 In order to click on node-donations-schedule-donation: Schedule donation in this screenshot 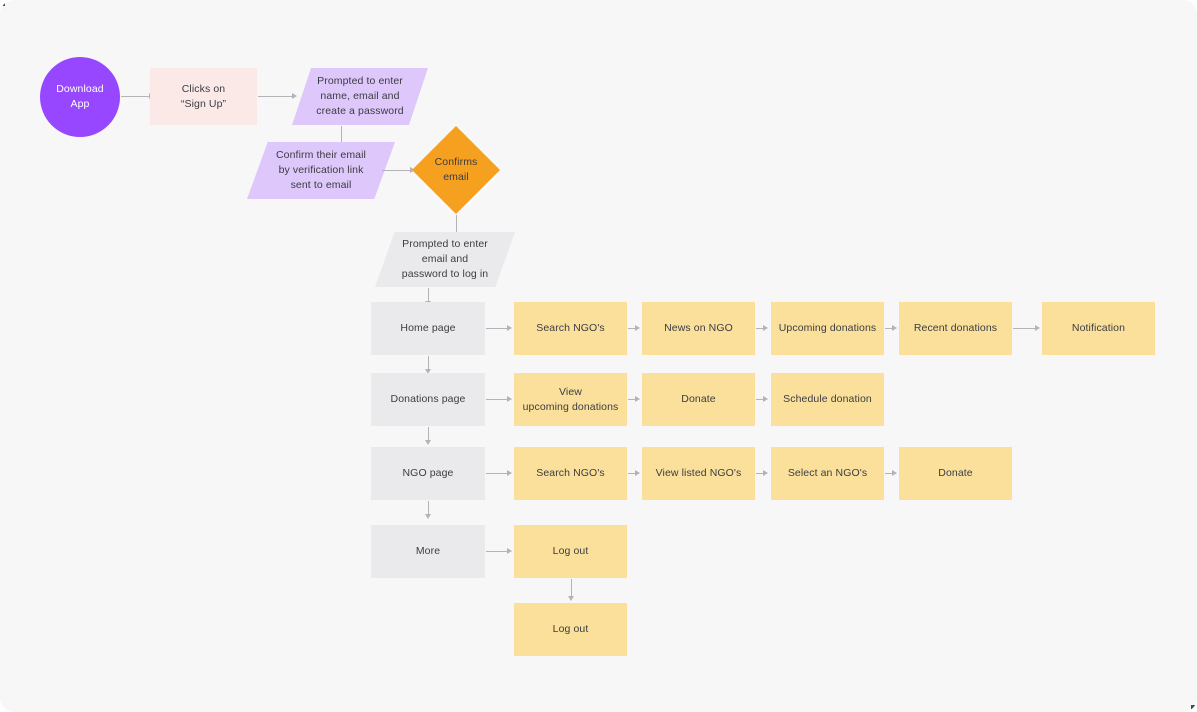, I will do `click(827, 399)`.